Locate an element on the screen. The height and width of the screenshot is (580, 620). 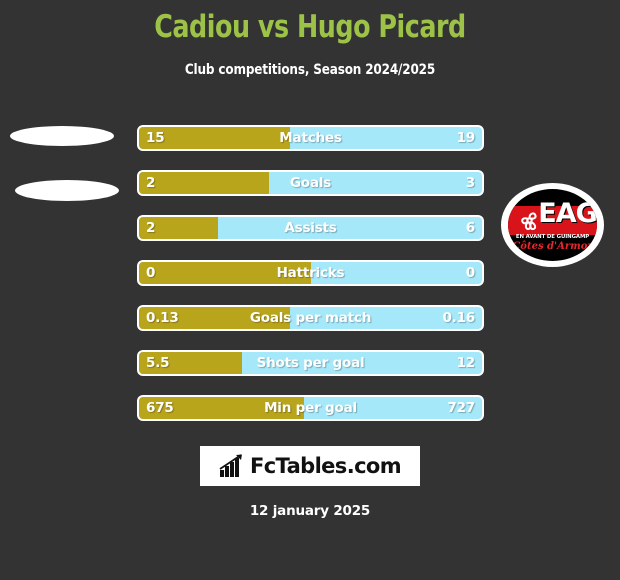
stat-label: Min per goal is located at coordinates (310, 408).